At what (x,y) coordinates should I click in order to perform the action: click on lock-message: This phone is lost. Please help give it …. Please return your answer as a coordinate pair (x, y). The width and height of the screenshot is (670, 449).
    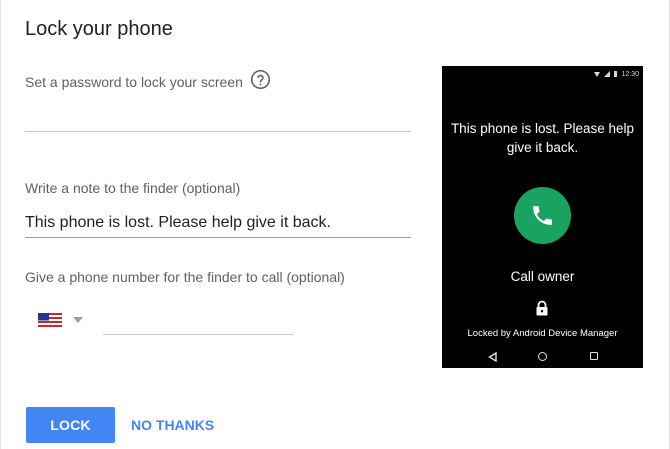
    Looking at the image, I should click on (542, 138).